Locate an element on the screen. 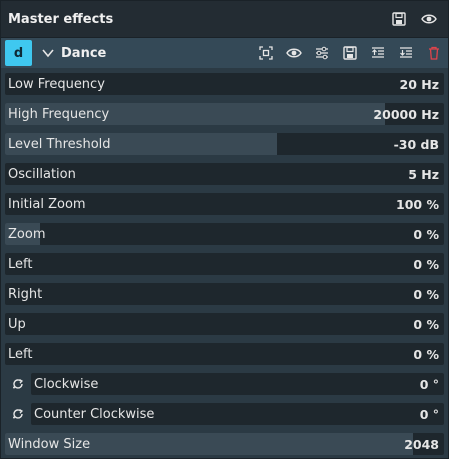 This screenshot has height=459, width=449. parameter-slider: Window Size 2048 is located at coordinates (224, 444).